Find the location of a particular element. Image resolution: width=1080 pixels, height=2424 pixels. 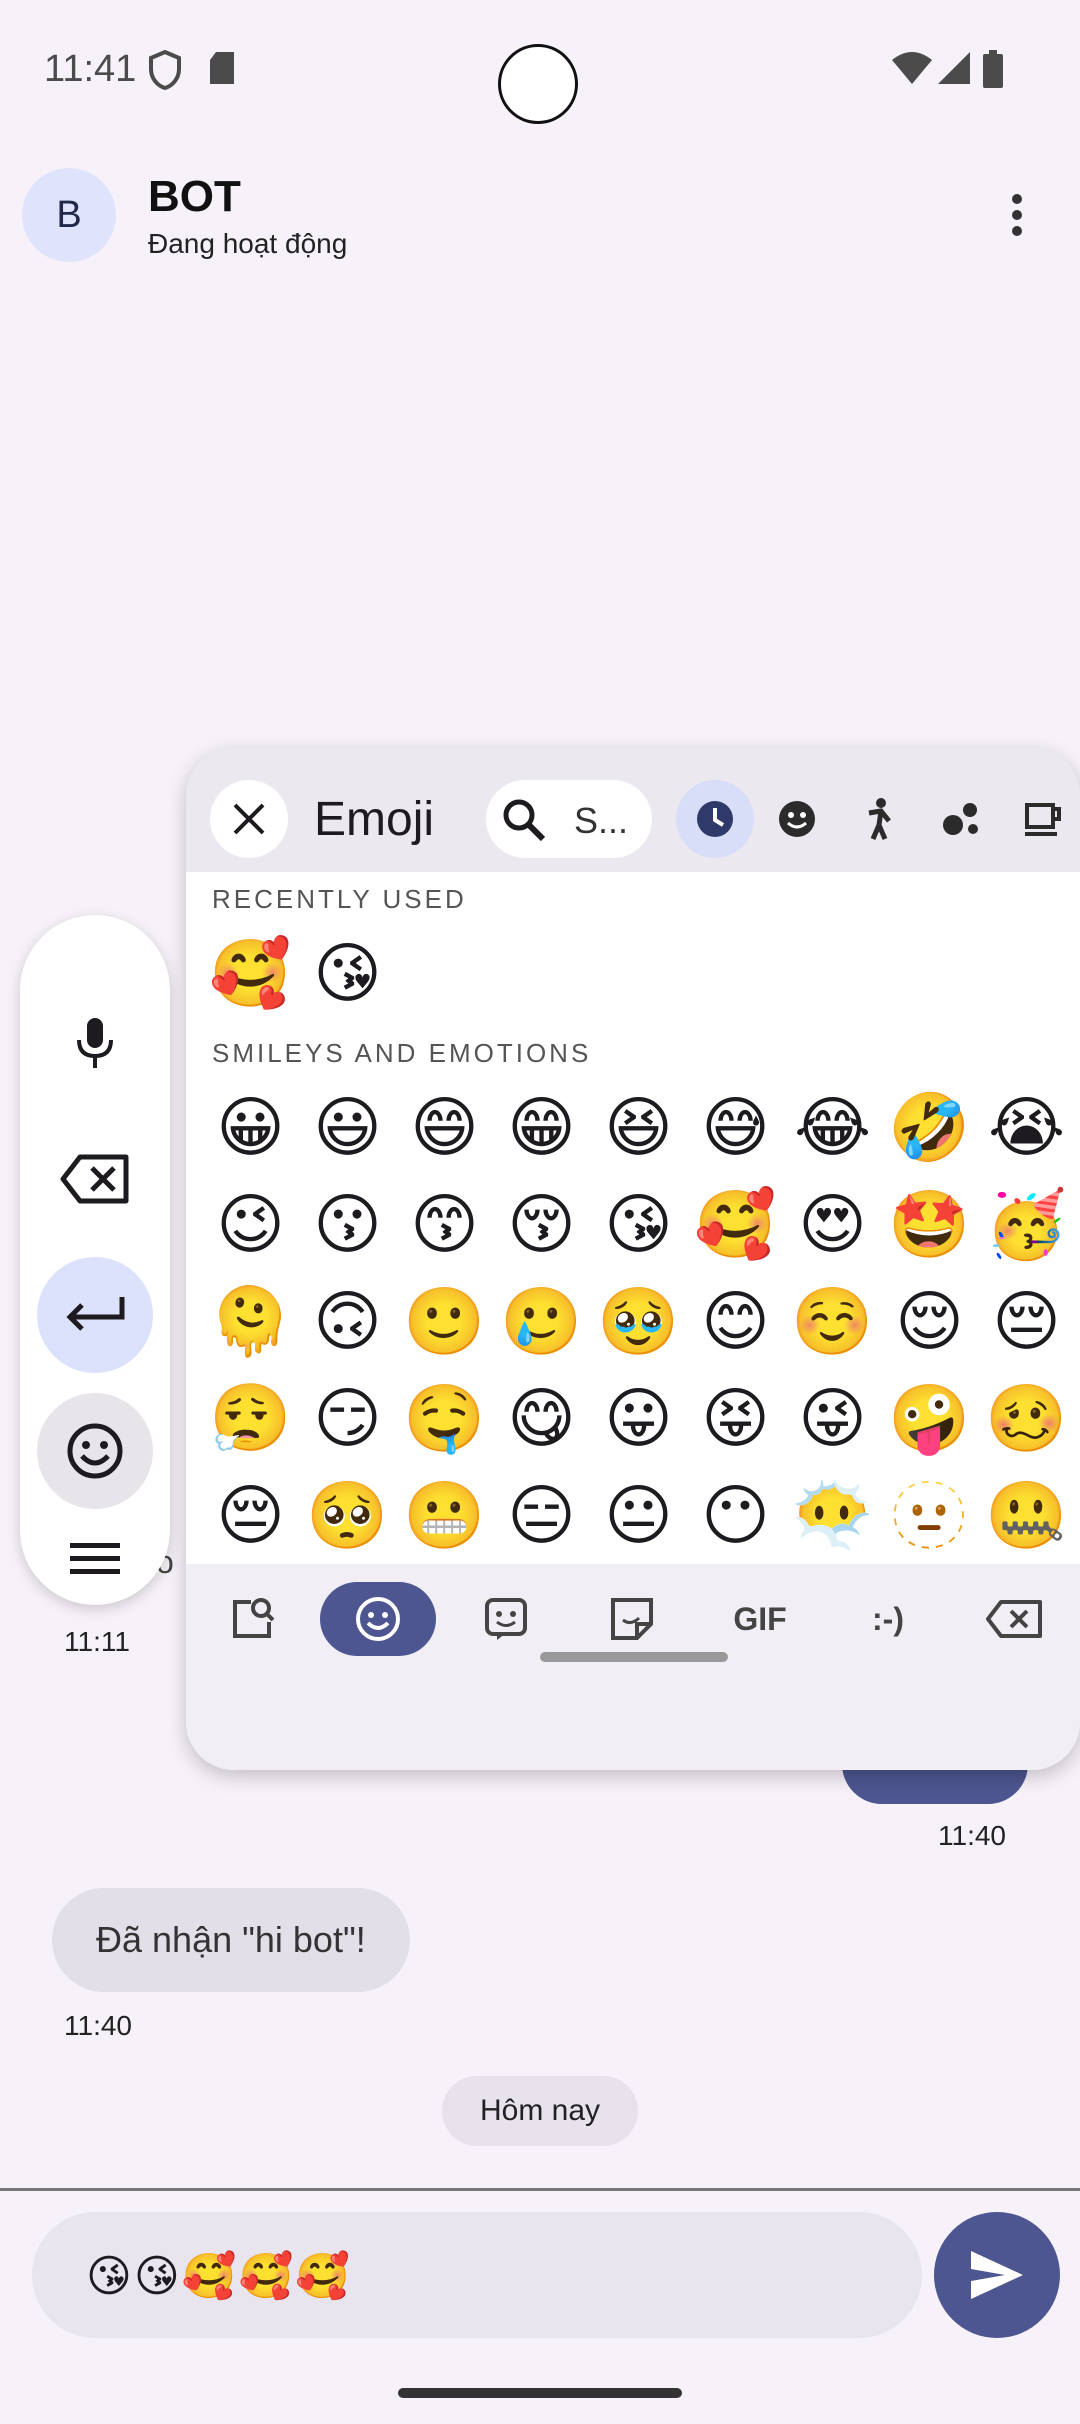

battery-icon is located at coordinates (993, 69).